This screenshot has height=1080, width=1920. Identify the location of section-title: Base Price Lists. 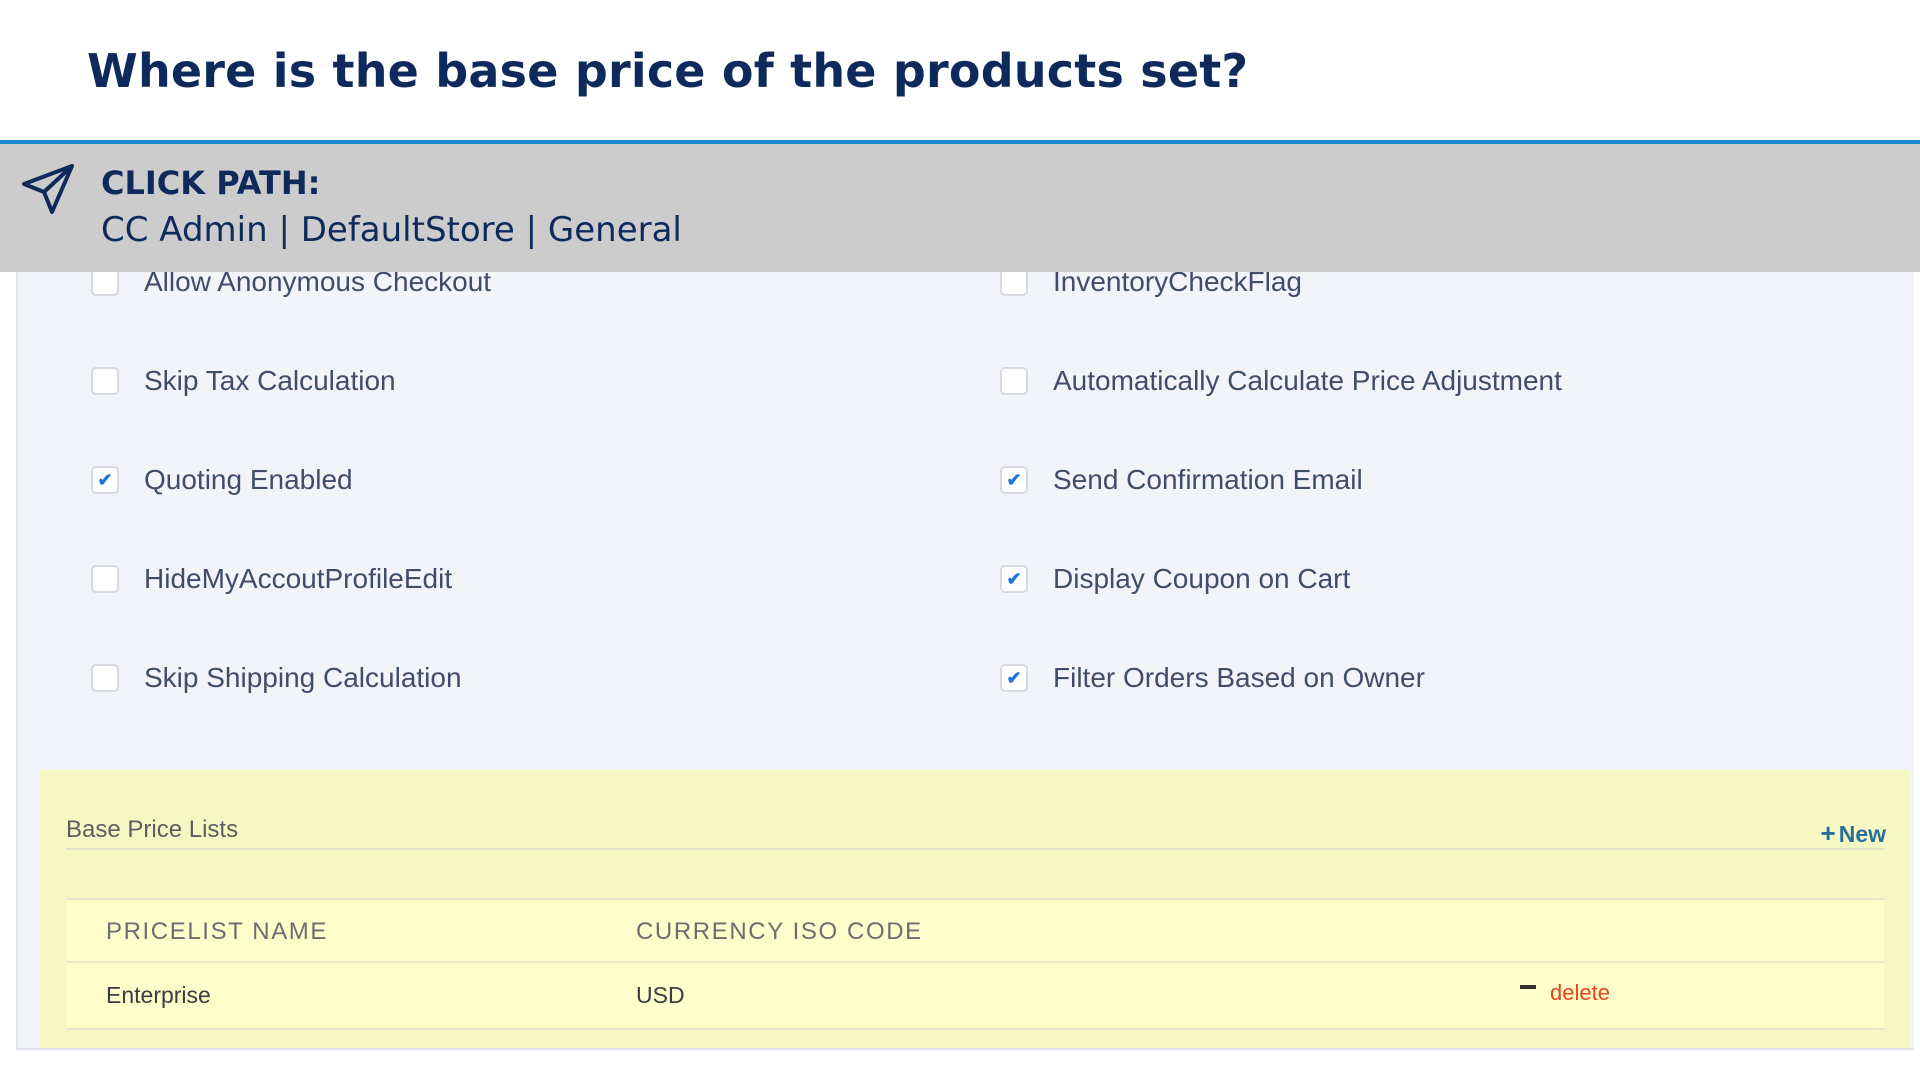
(152, 829).